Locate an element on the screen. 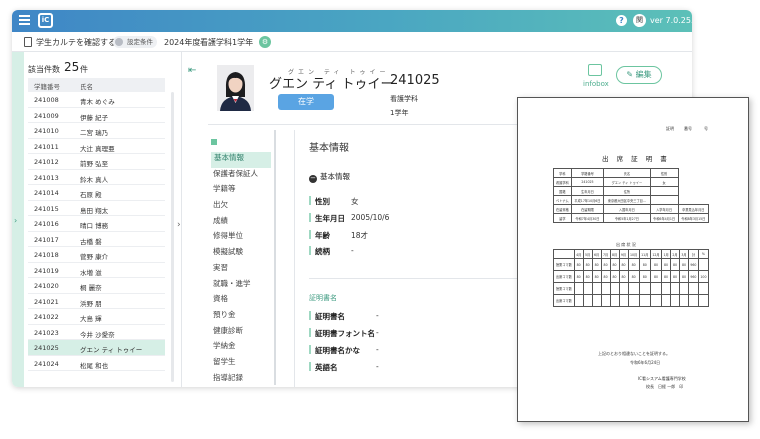 The width and height of the screenshot is (760, 439). table-row: 241012 前野 弘至 is located at coordinates (96, 162).